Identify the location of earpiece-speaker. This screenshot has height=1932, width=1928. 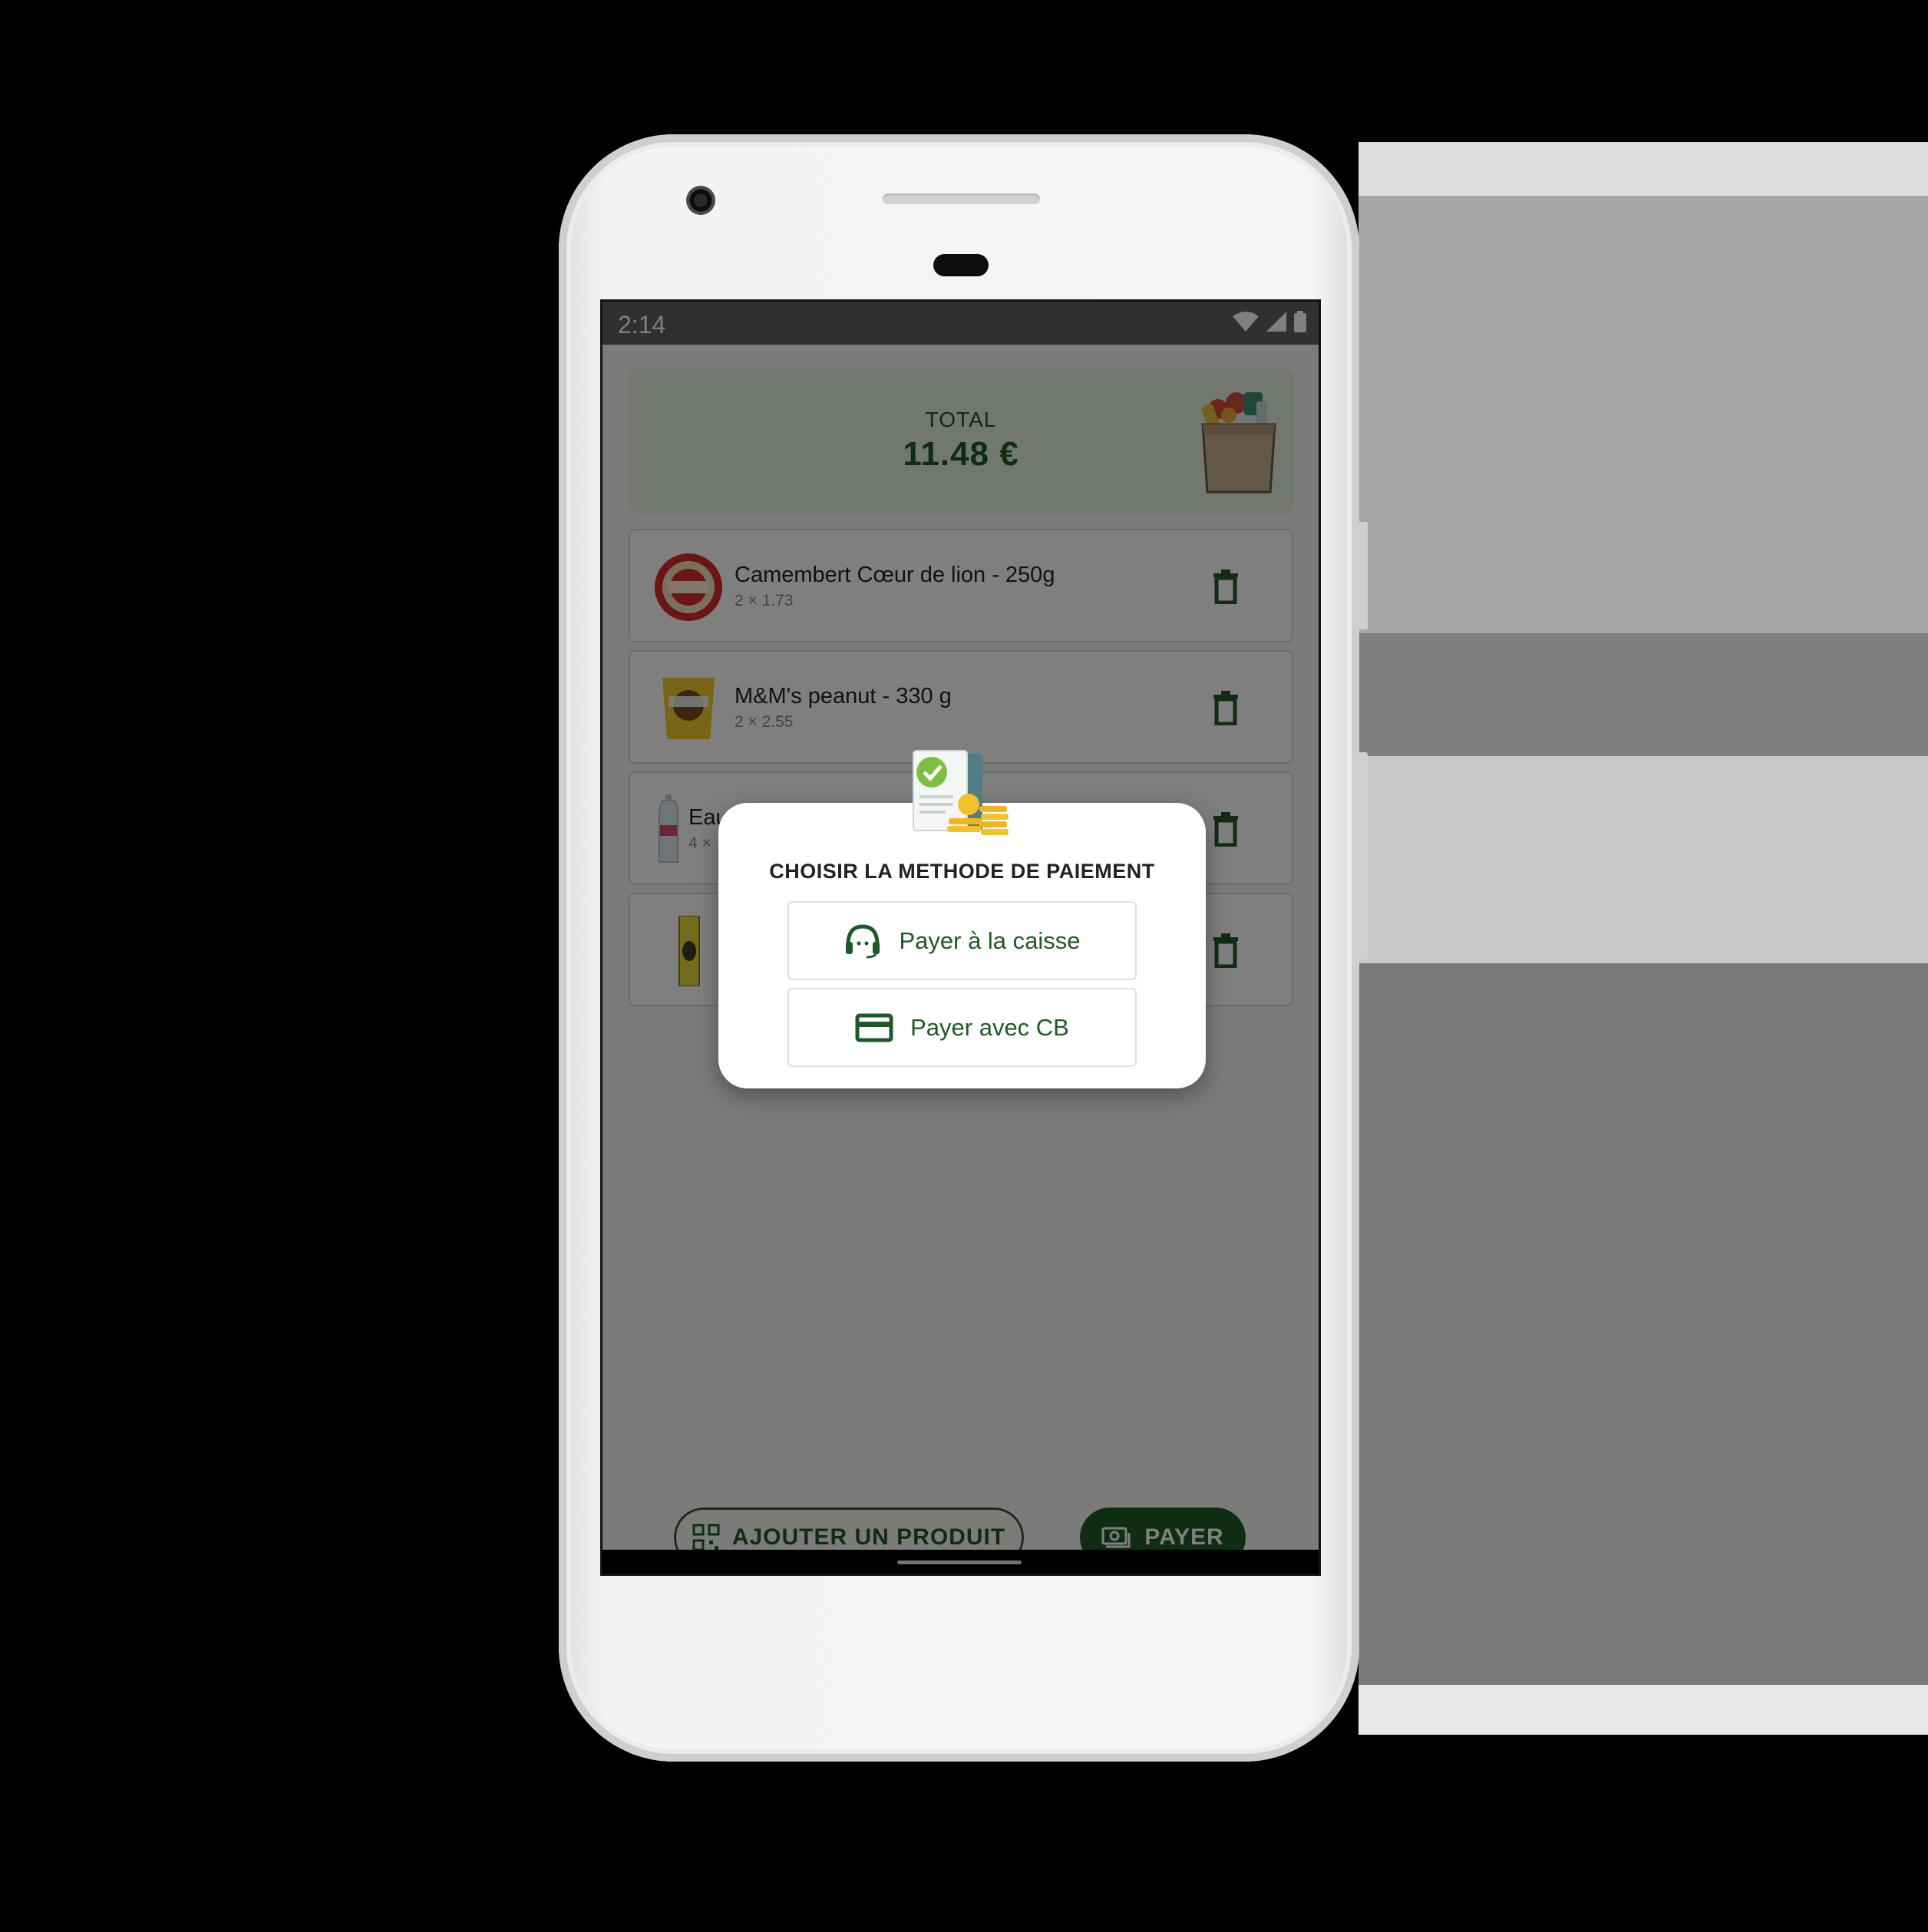
(962, 198).